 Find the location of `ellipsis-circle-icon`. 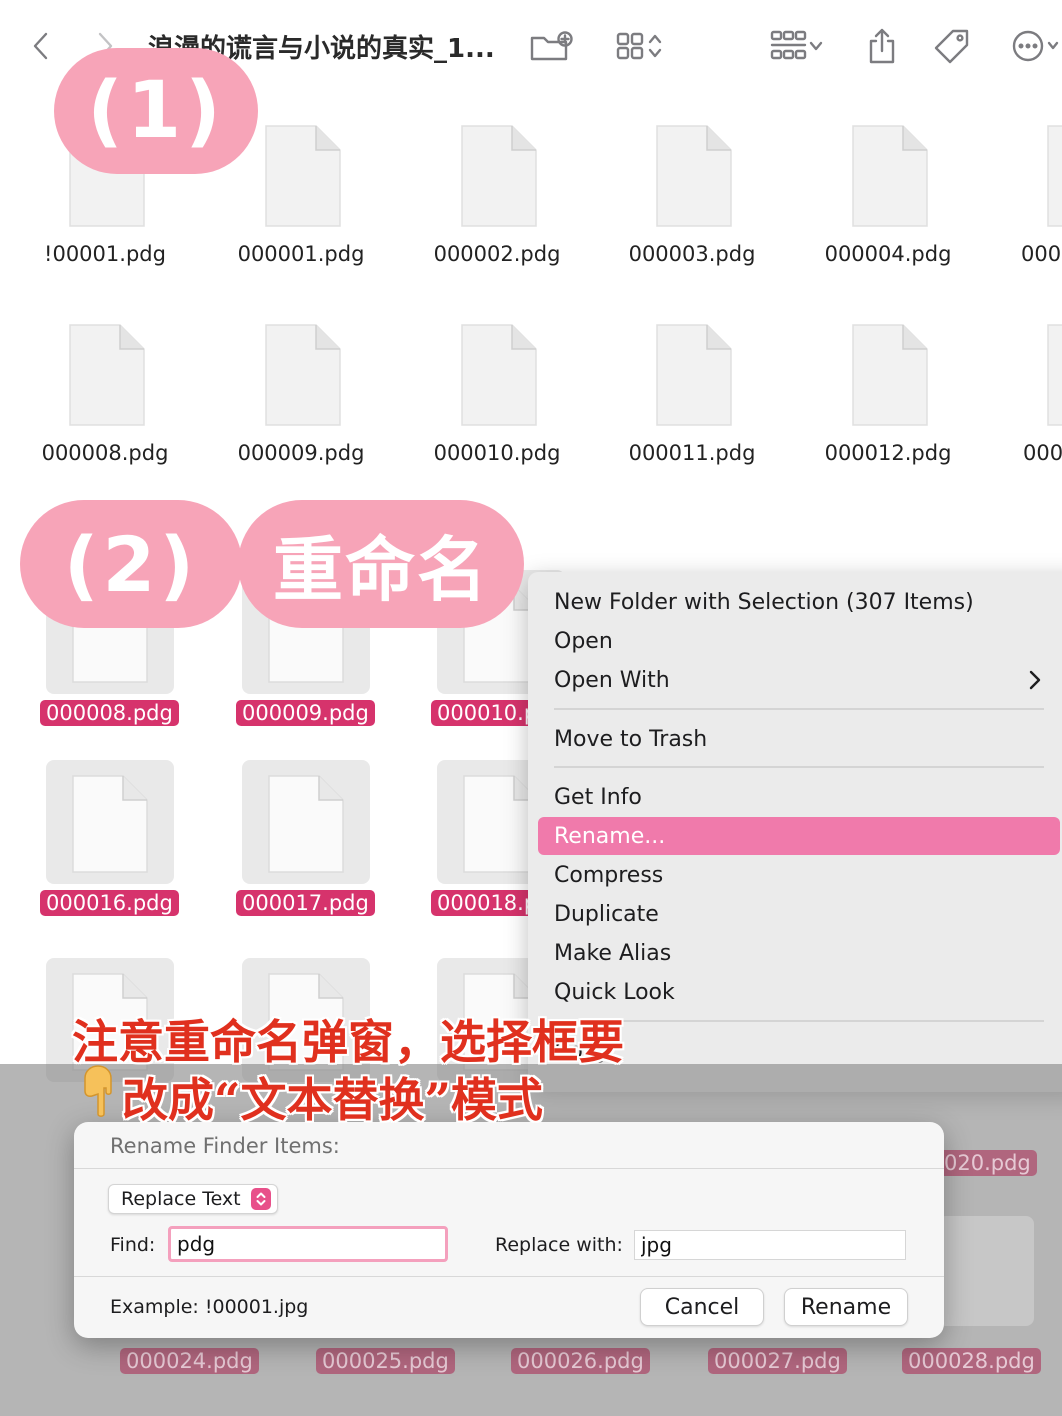

ellipsis-circle-icon is located at coordinates (1028, 46).